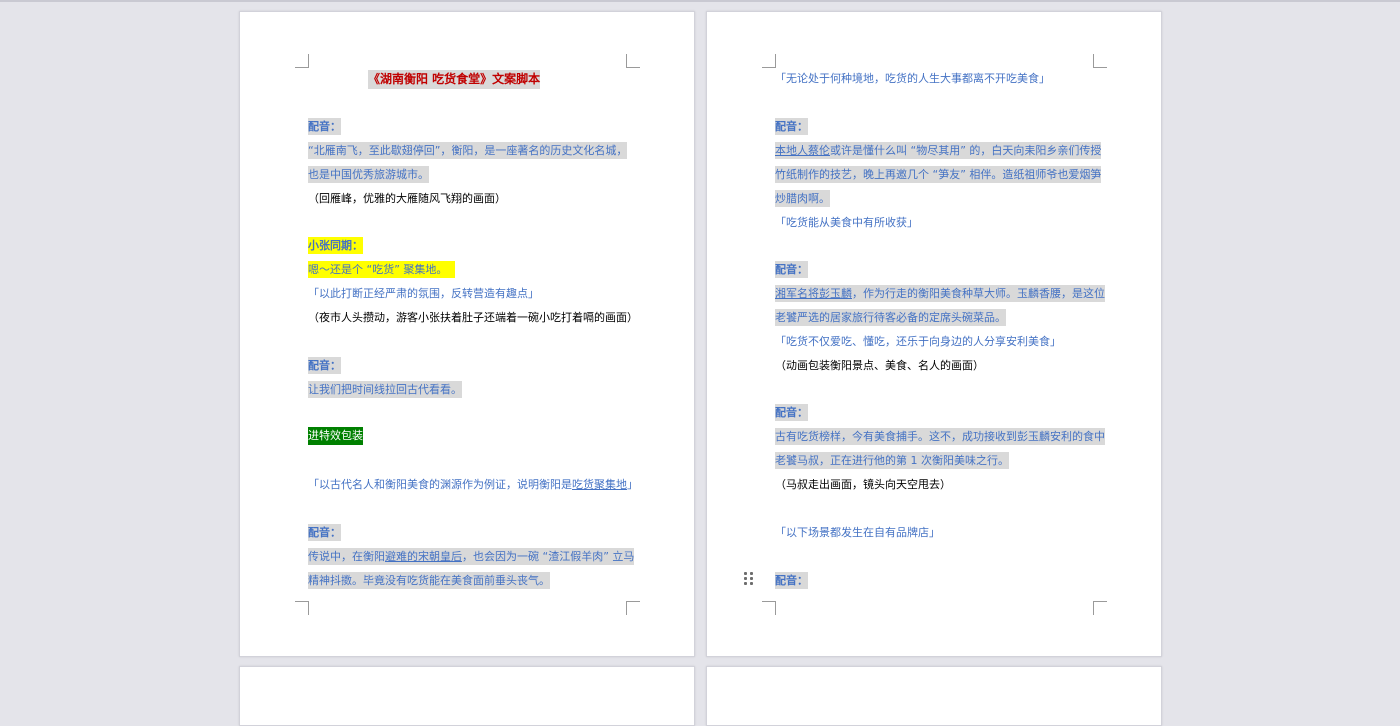 This screenshot has height=726, width=1400. Describe the element at coordinates (912, 78) in the screenshot. I see `director-note: 「无论处于何种境地，吃货的人生大事都离不开吃美食」` at that location.